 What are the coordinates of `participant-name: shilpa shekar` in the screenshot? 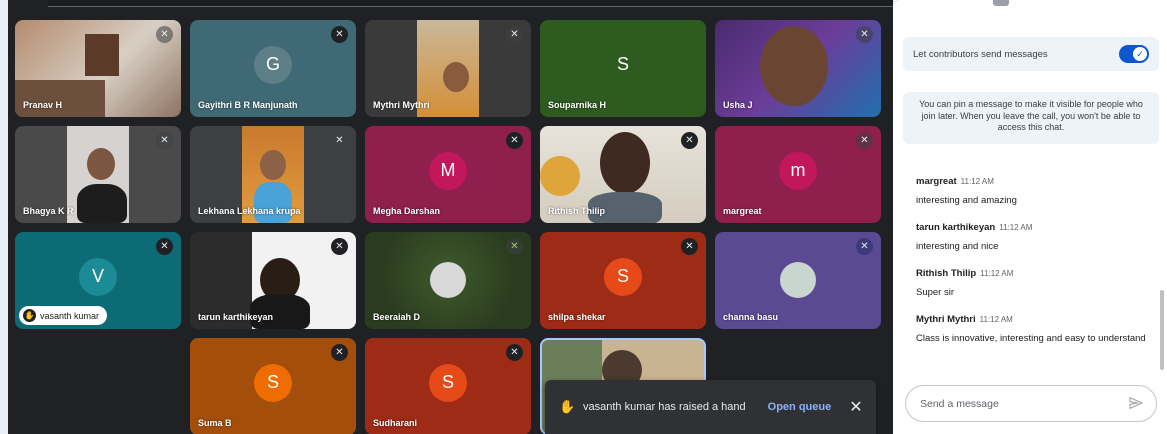 It's located at (577, 317).